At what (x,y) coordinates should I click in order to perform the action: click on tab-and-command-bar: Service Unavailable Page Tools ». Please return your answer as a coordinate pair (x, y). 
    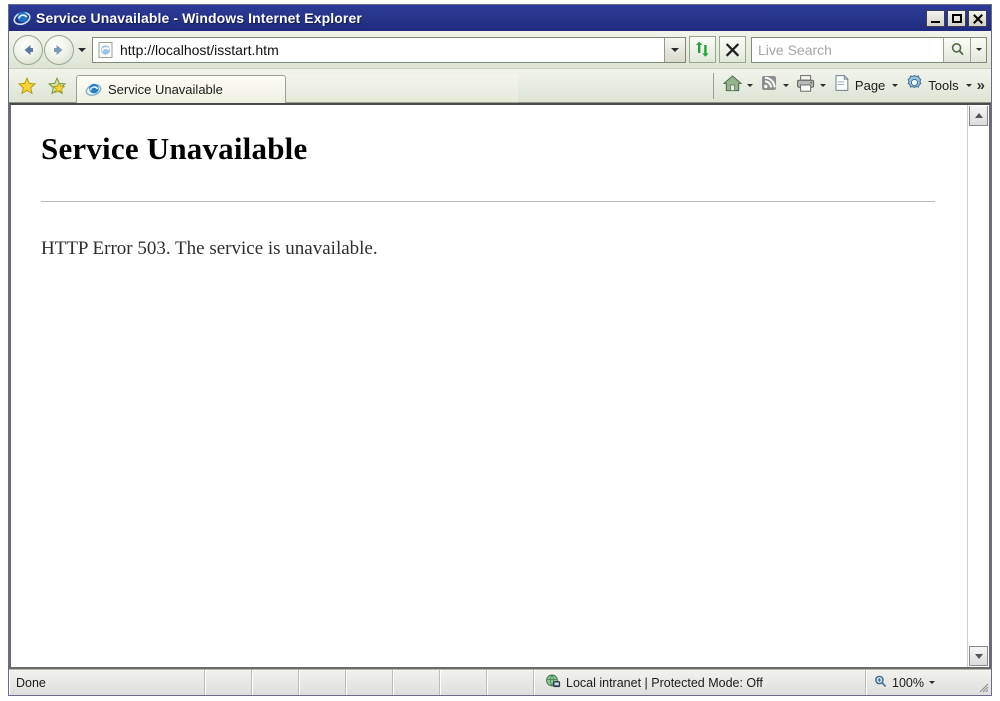
    Looking at the image, I should click on (500, 86).